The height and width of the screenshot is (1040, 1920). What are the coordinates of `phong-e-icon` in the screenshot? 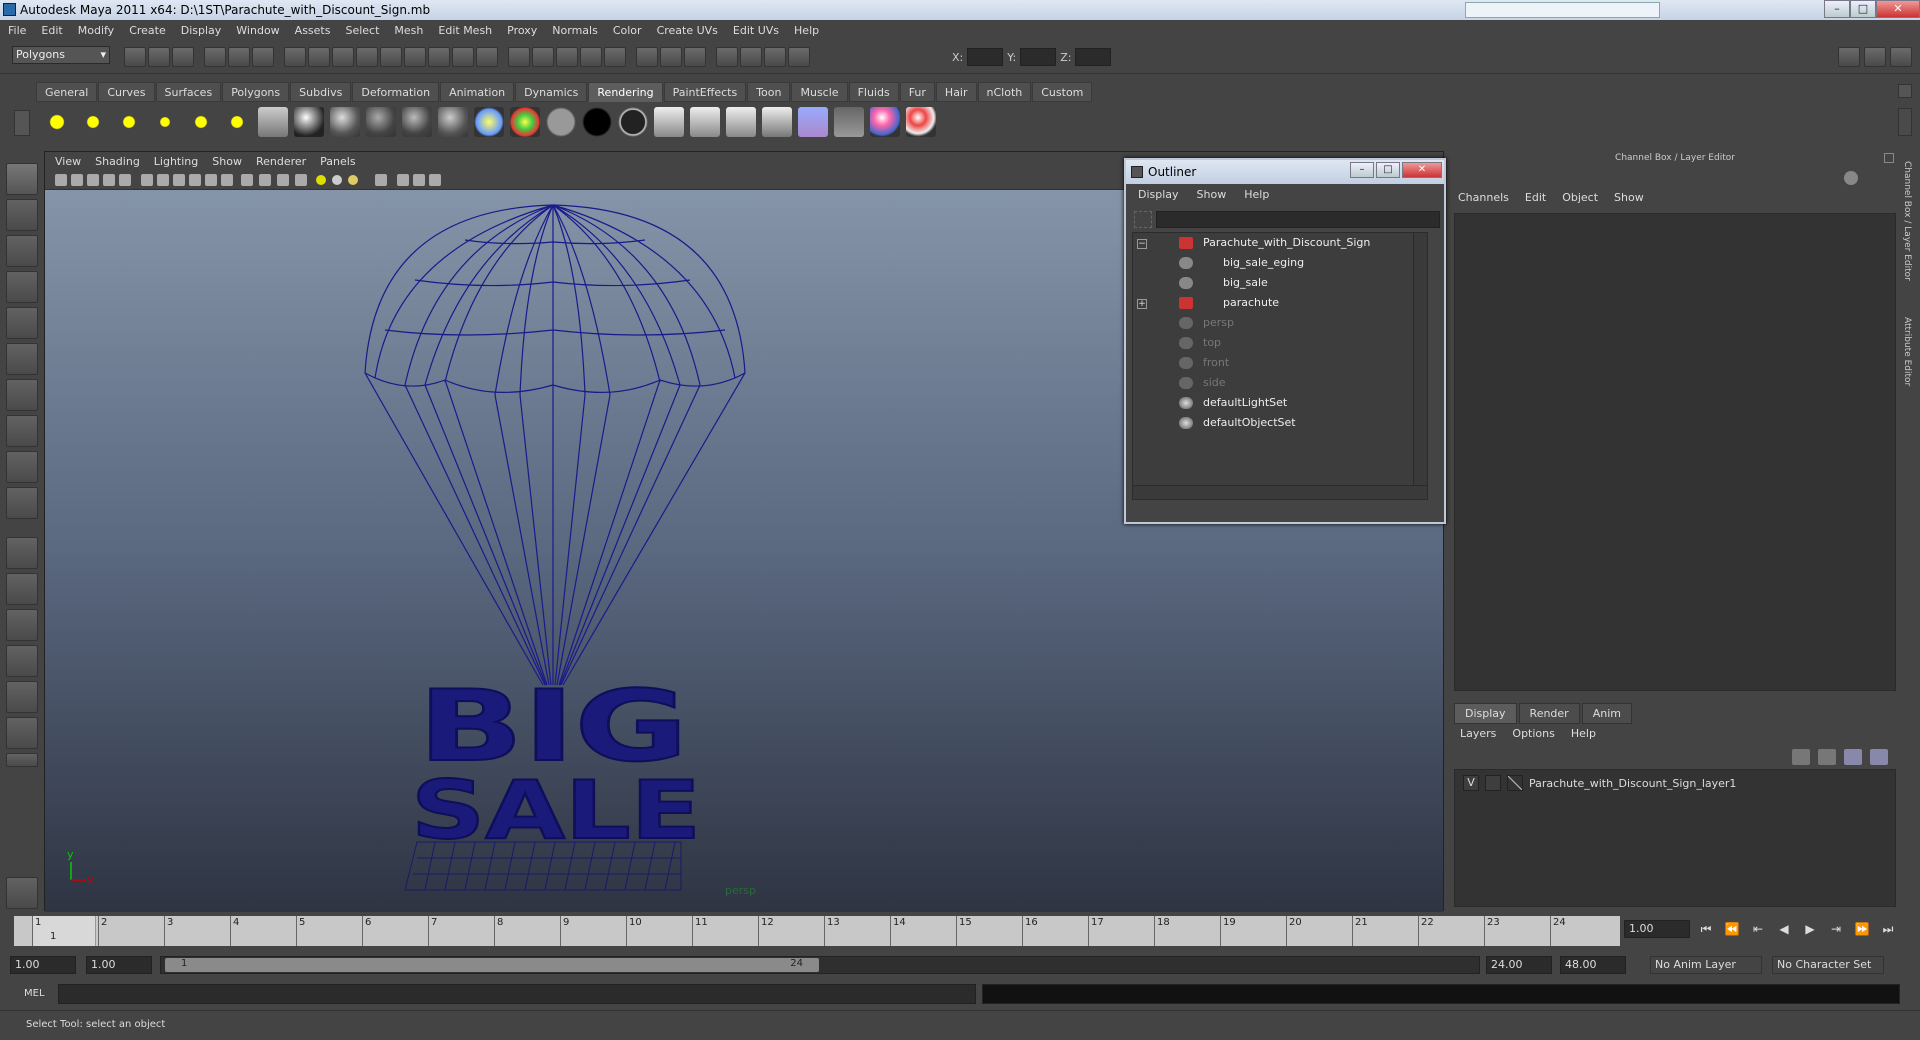 It's located at (489, 122).